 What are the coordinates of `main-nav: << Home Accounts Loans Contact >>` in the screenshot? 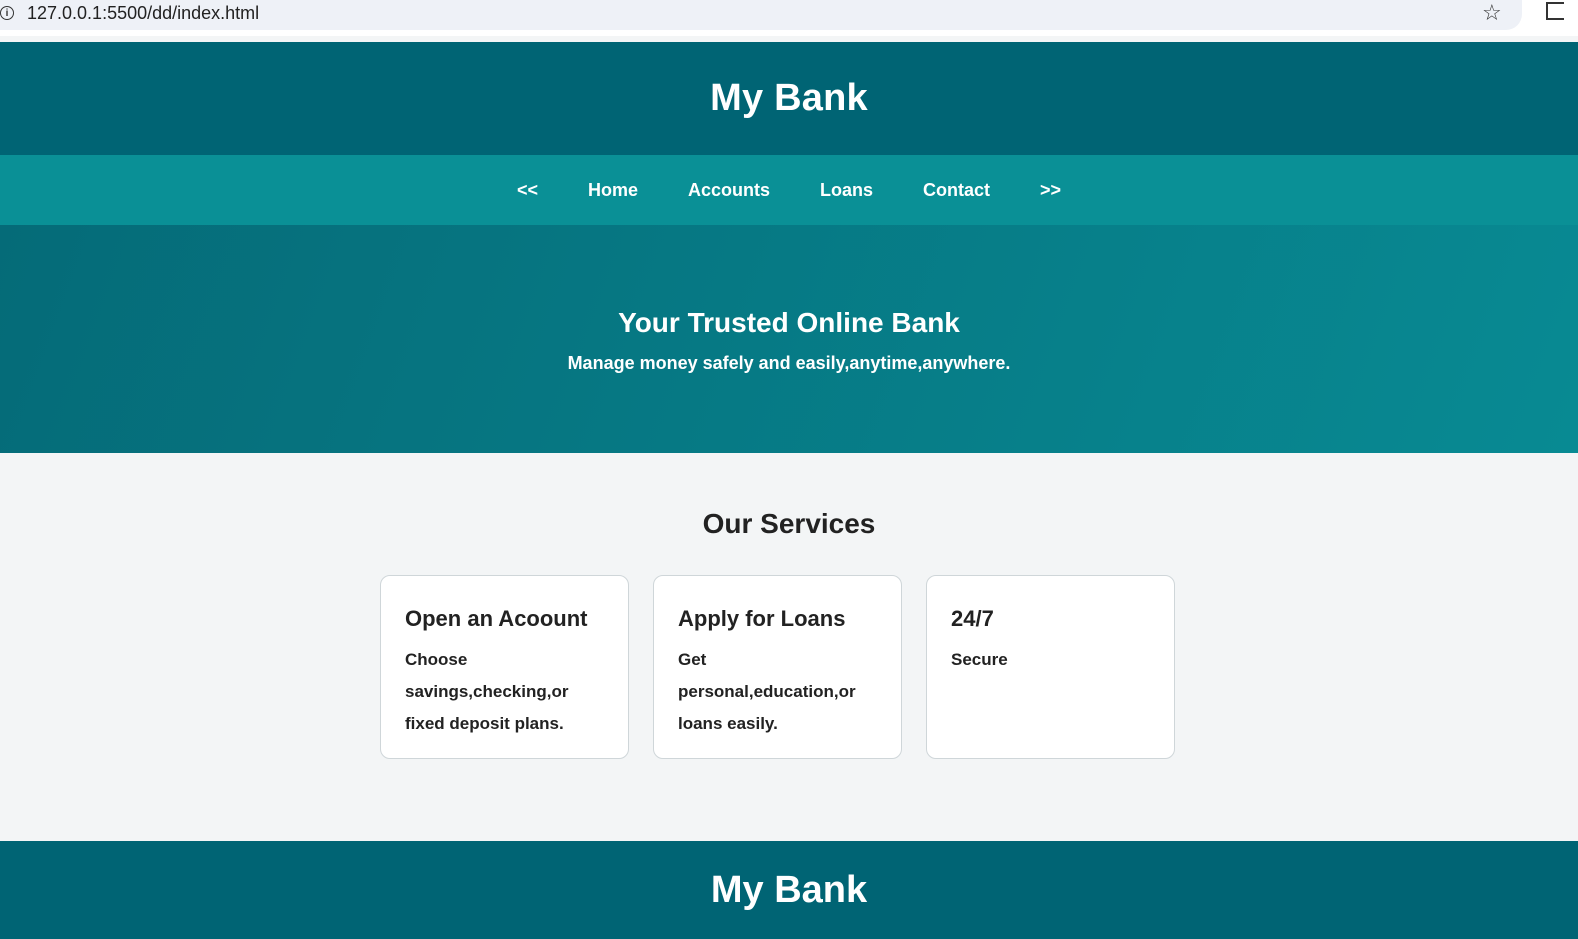 It's located at (789, 190).